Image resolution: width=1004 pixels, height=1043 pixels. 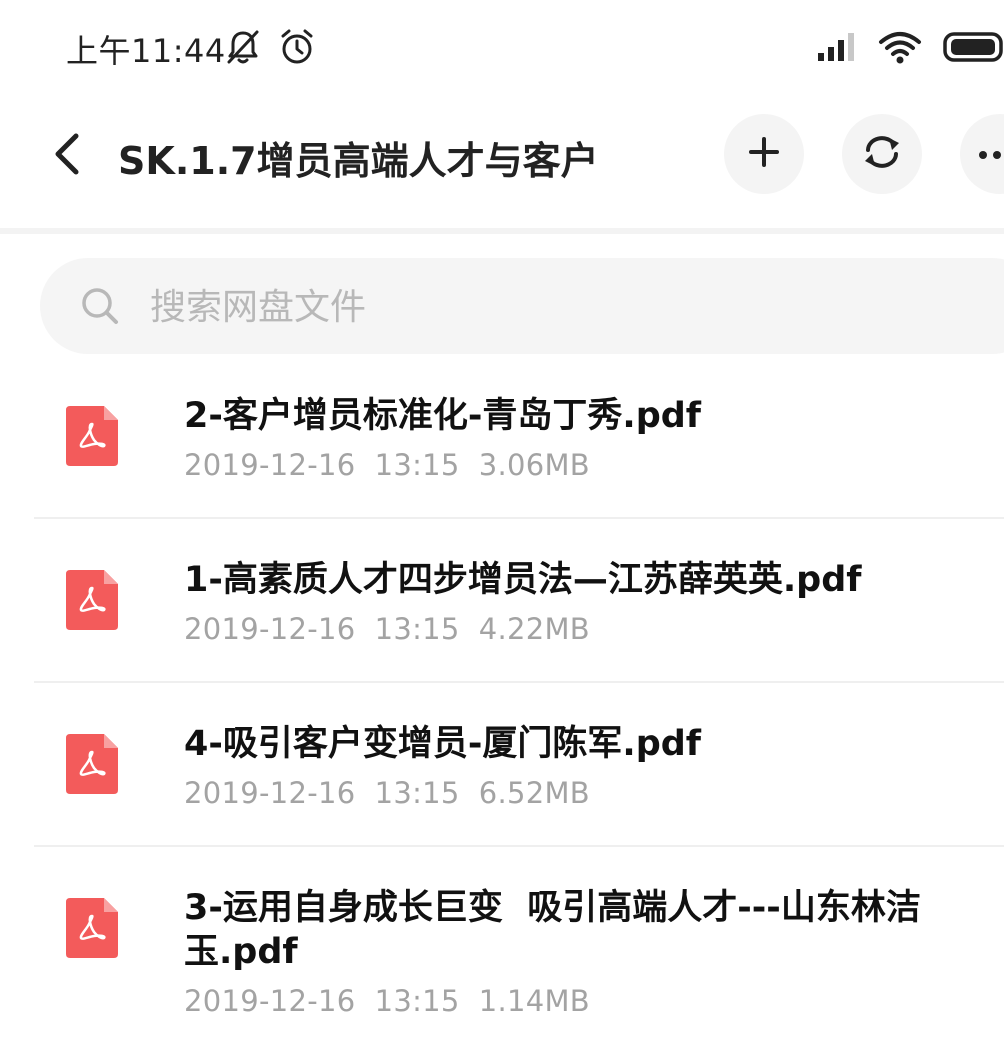 I want to click on file-meta: 2019-12-16 13:15 6.52MB, so click(x=387, y=793).